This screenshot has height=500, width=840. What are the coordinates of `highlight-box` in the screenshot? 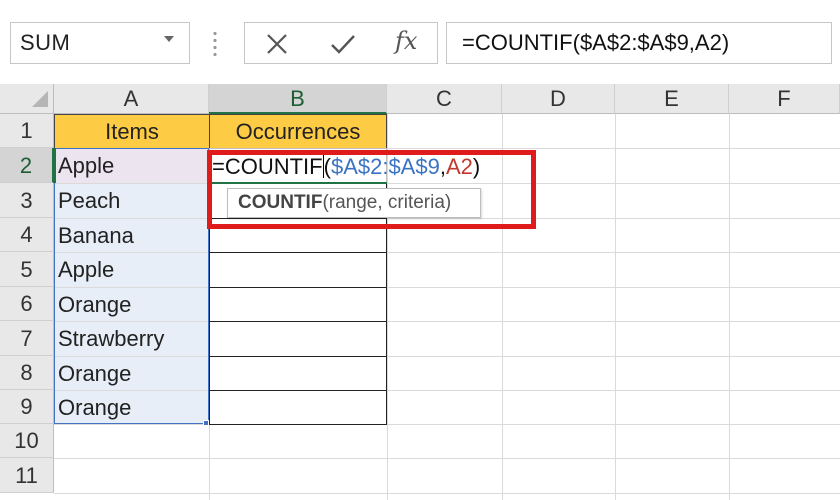 It's located at (371, 189).